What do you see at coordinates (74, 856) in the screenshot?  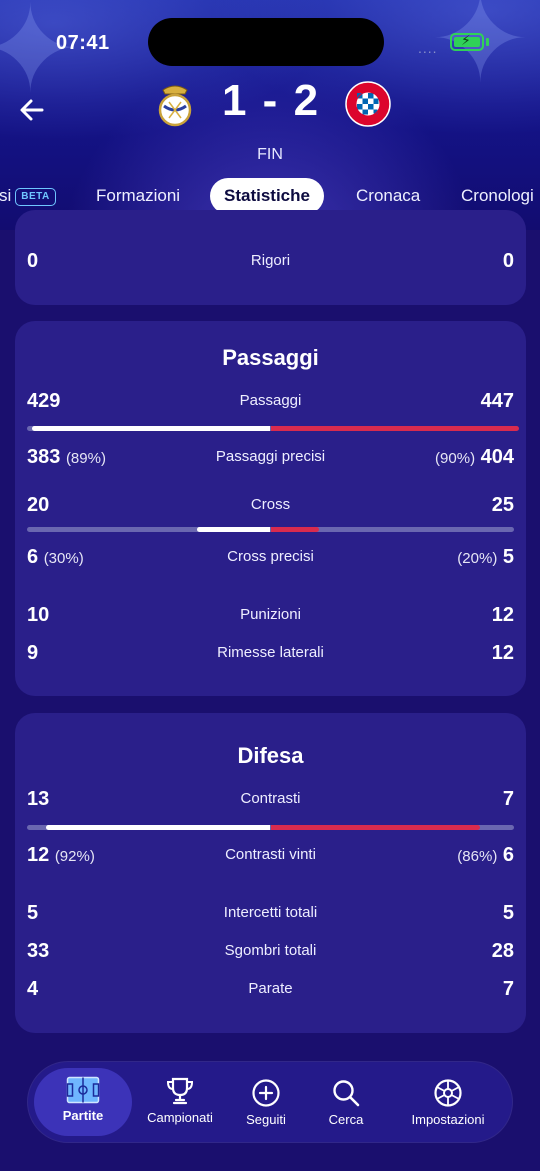 I see `stat-home-percent: (92%)` at bounding box center [74, 856].